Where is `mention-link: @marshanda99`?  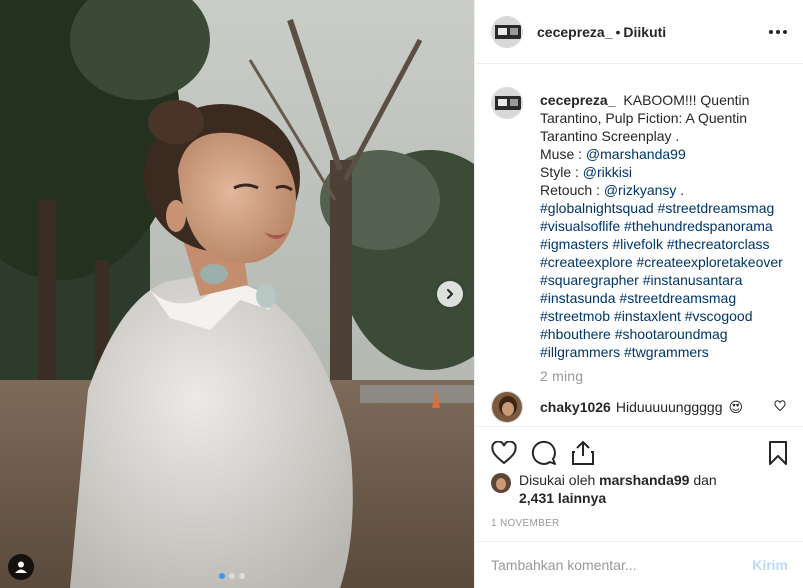 mention-link: @marshanda99 is located at coordinates (636, 154).